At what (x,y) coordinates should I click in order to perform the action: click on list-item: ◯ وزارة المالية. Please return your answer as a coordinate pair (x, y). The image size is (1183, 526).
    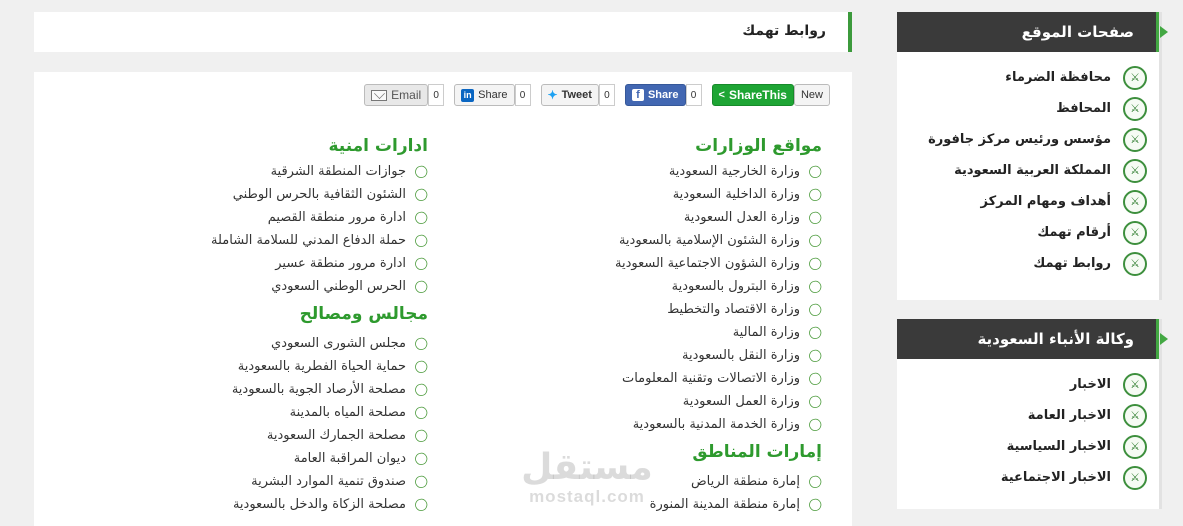
    Looking at the image, I should click on (678, 332).